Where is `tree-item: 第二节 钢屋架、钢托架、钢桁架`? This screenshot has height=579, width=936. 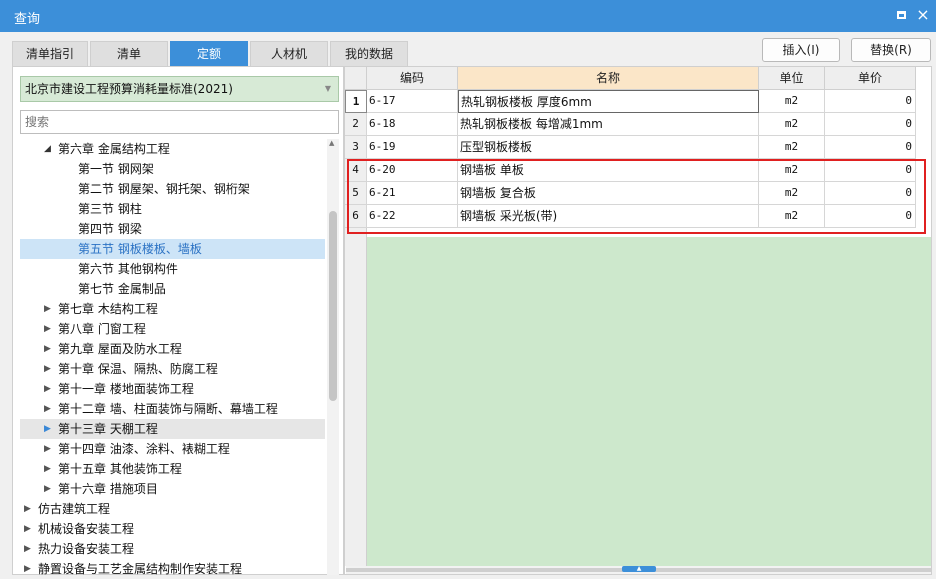
tree-item: 第二节 钢屋架、钢托架、钢桁架 is located at coordinates (172, 189).